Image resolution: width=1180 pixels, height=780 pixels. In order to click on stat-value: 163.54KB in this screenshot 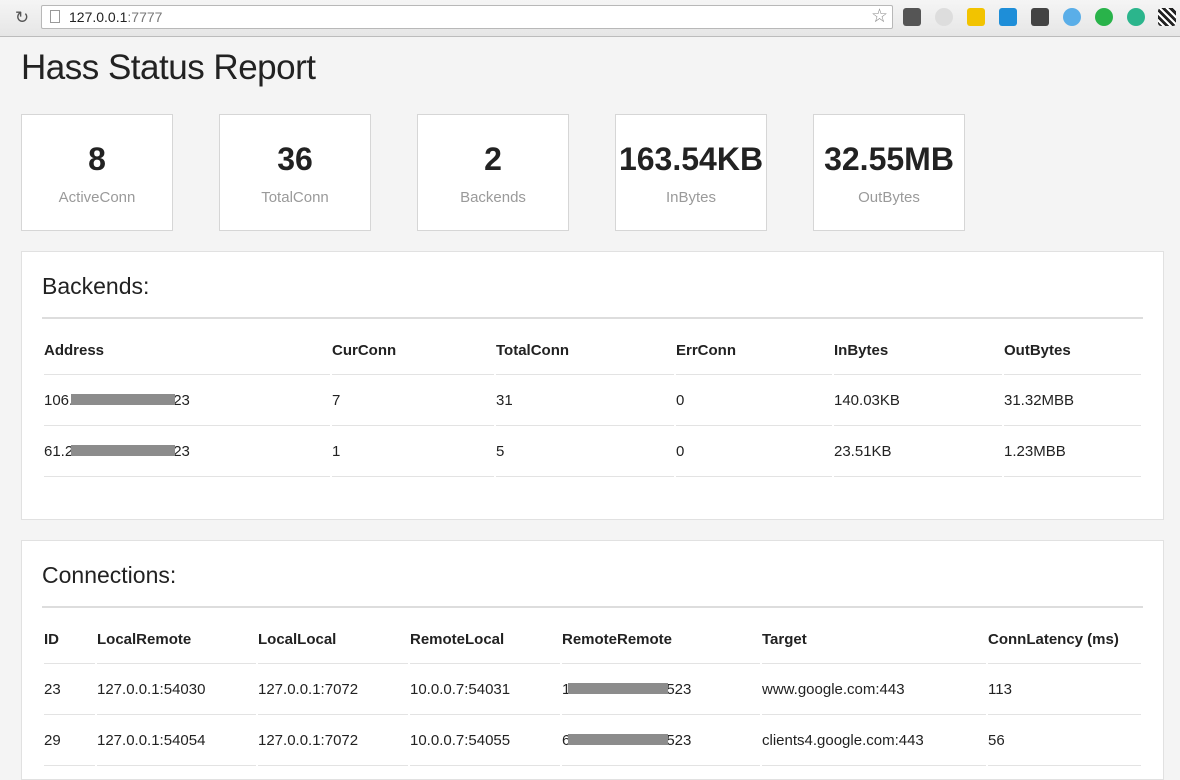, I will do `click(691, 159)`.